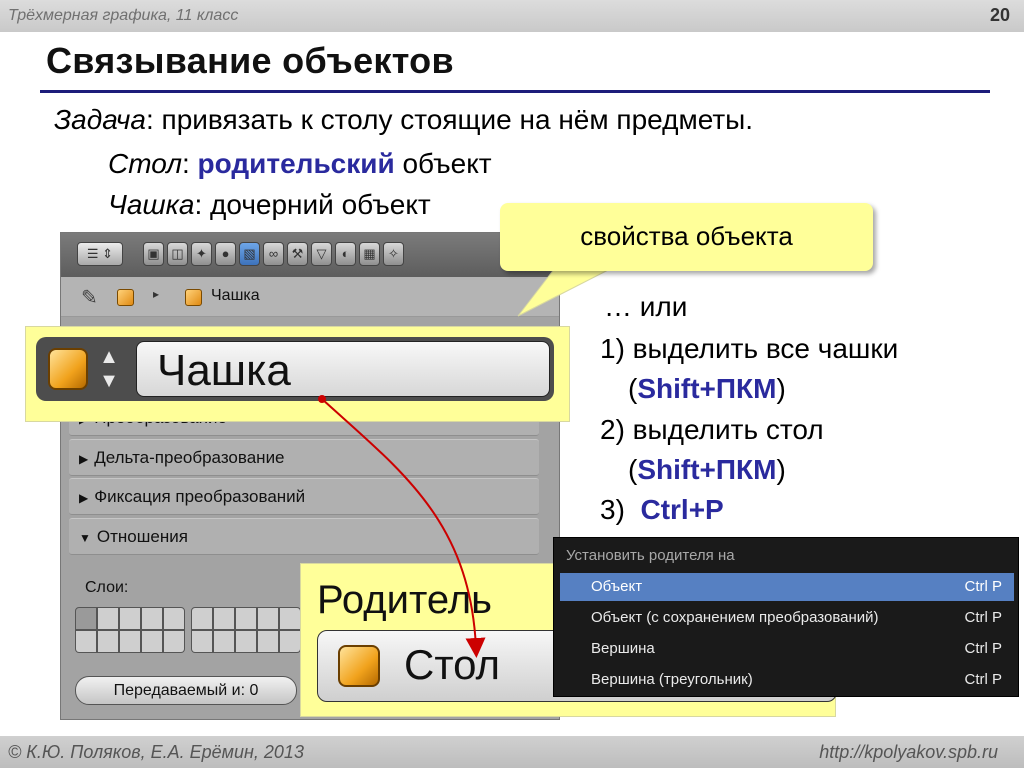 The height and width of the screenshot is (768, 1024). What do you see at coordinates (908, 752) in the screenshot?
I see `footer-url: http://kpolyakov.spb.ru` at bounding box center [908, 752].